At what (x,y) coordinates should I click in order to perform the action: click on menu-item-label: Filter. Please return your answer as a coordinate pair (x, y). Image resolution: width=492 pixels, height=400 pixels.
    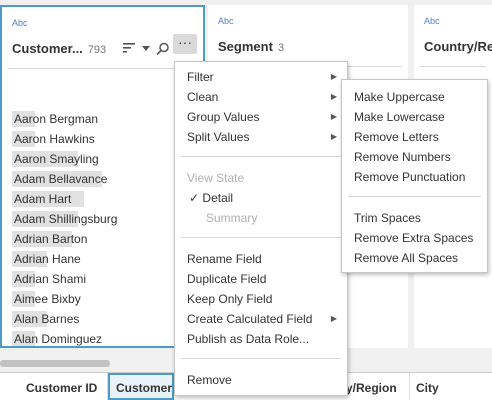
    Looking at the image, I should click on (200, 77).